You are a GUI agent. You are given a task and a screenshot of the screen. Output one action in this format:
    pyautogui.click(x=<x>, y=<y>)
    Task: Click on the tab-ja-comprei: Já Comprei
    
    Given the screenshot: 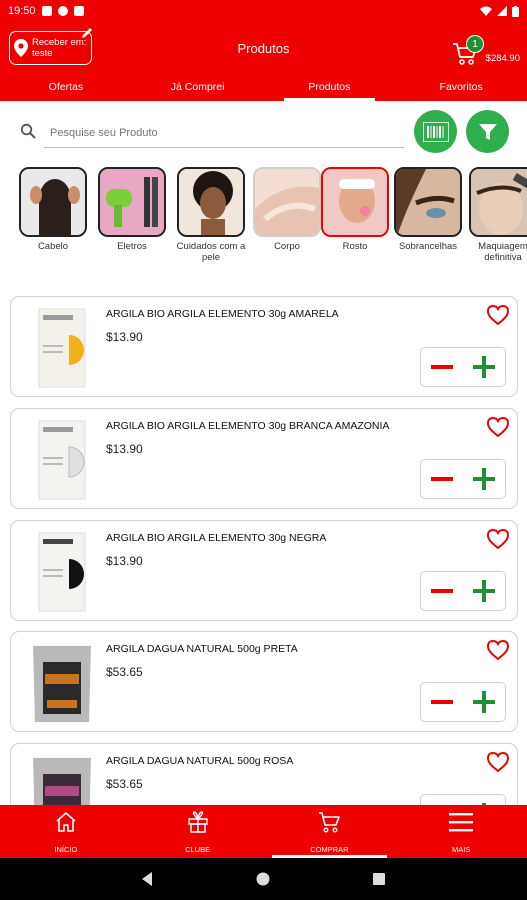 What is the action you would take?
    pyautogui.click(x=198, y=89)
    